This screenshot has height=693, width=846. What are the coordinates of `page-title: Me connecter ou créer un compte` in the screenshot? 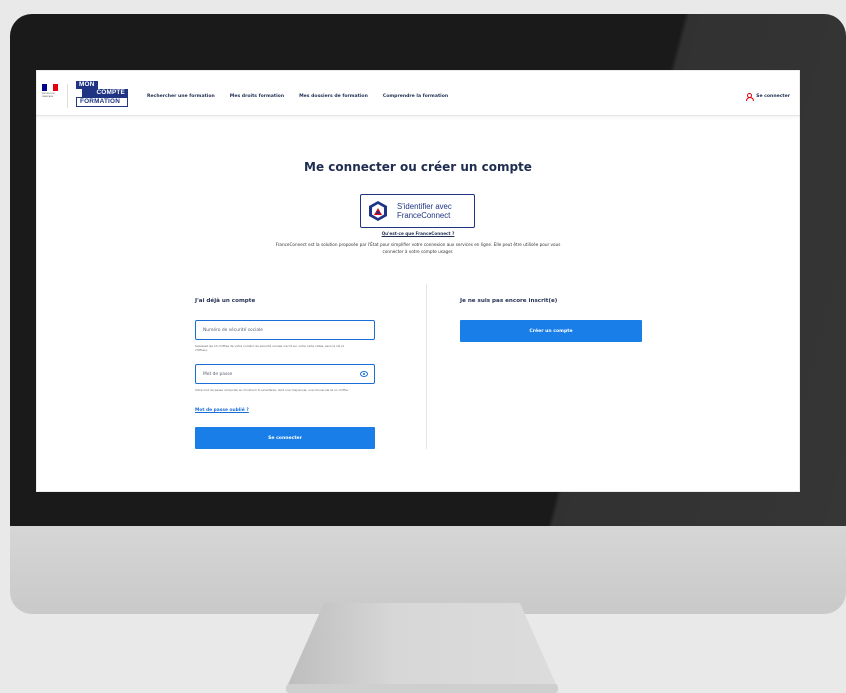 It's located at (418, 167).